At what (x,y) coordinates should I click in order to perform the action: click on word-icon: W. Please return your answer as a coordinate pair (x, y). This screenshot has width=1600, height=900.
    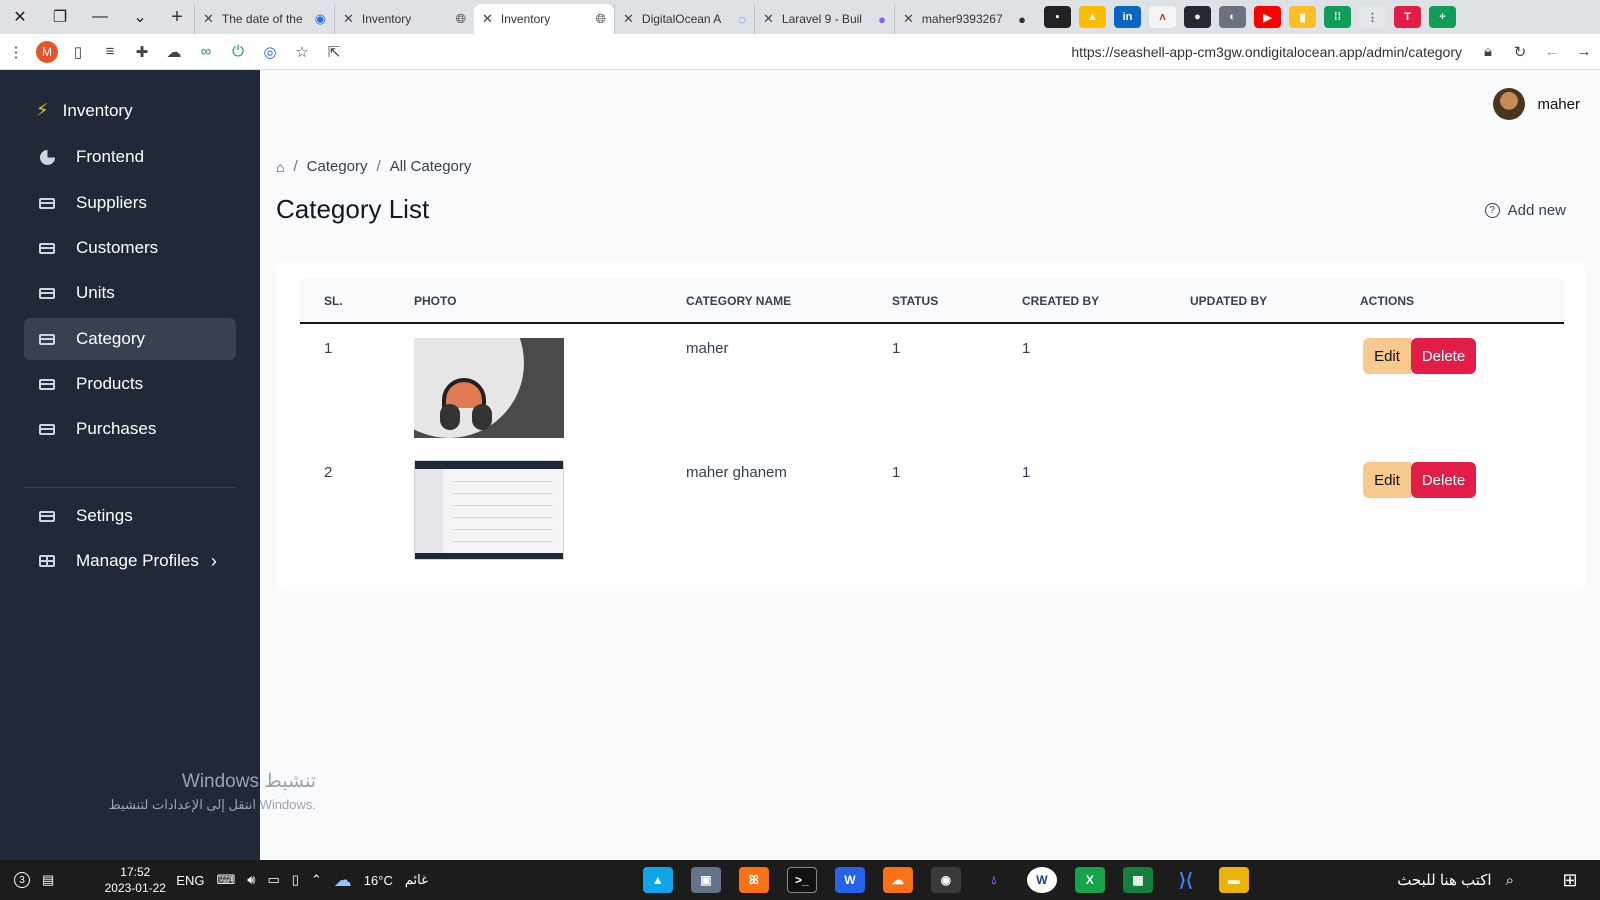
    Looking at the image, I should click on (849, 880).